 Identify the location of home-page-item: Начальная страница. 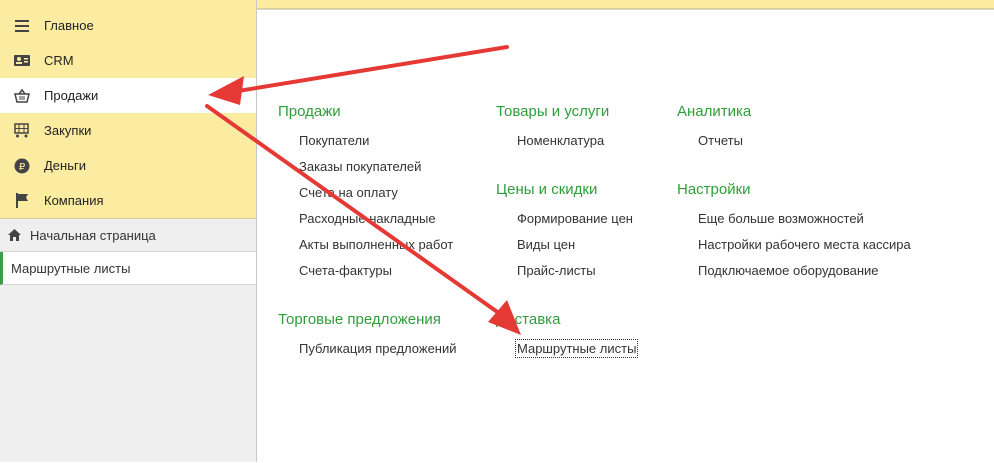
(128, 235).